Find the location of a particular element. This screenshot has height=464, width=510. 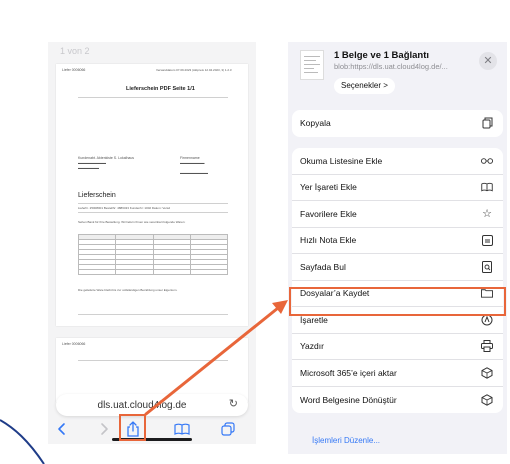

action-favorites: Favorilere Ekle ☆ is located at coordinates (397, 214).